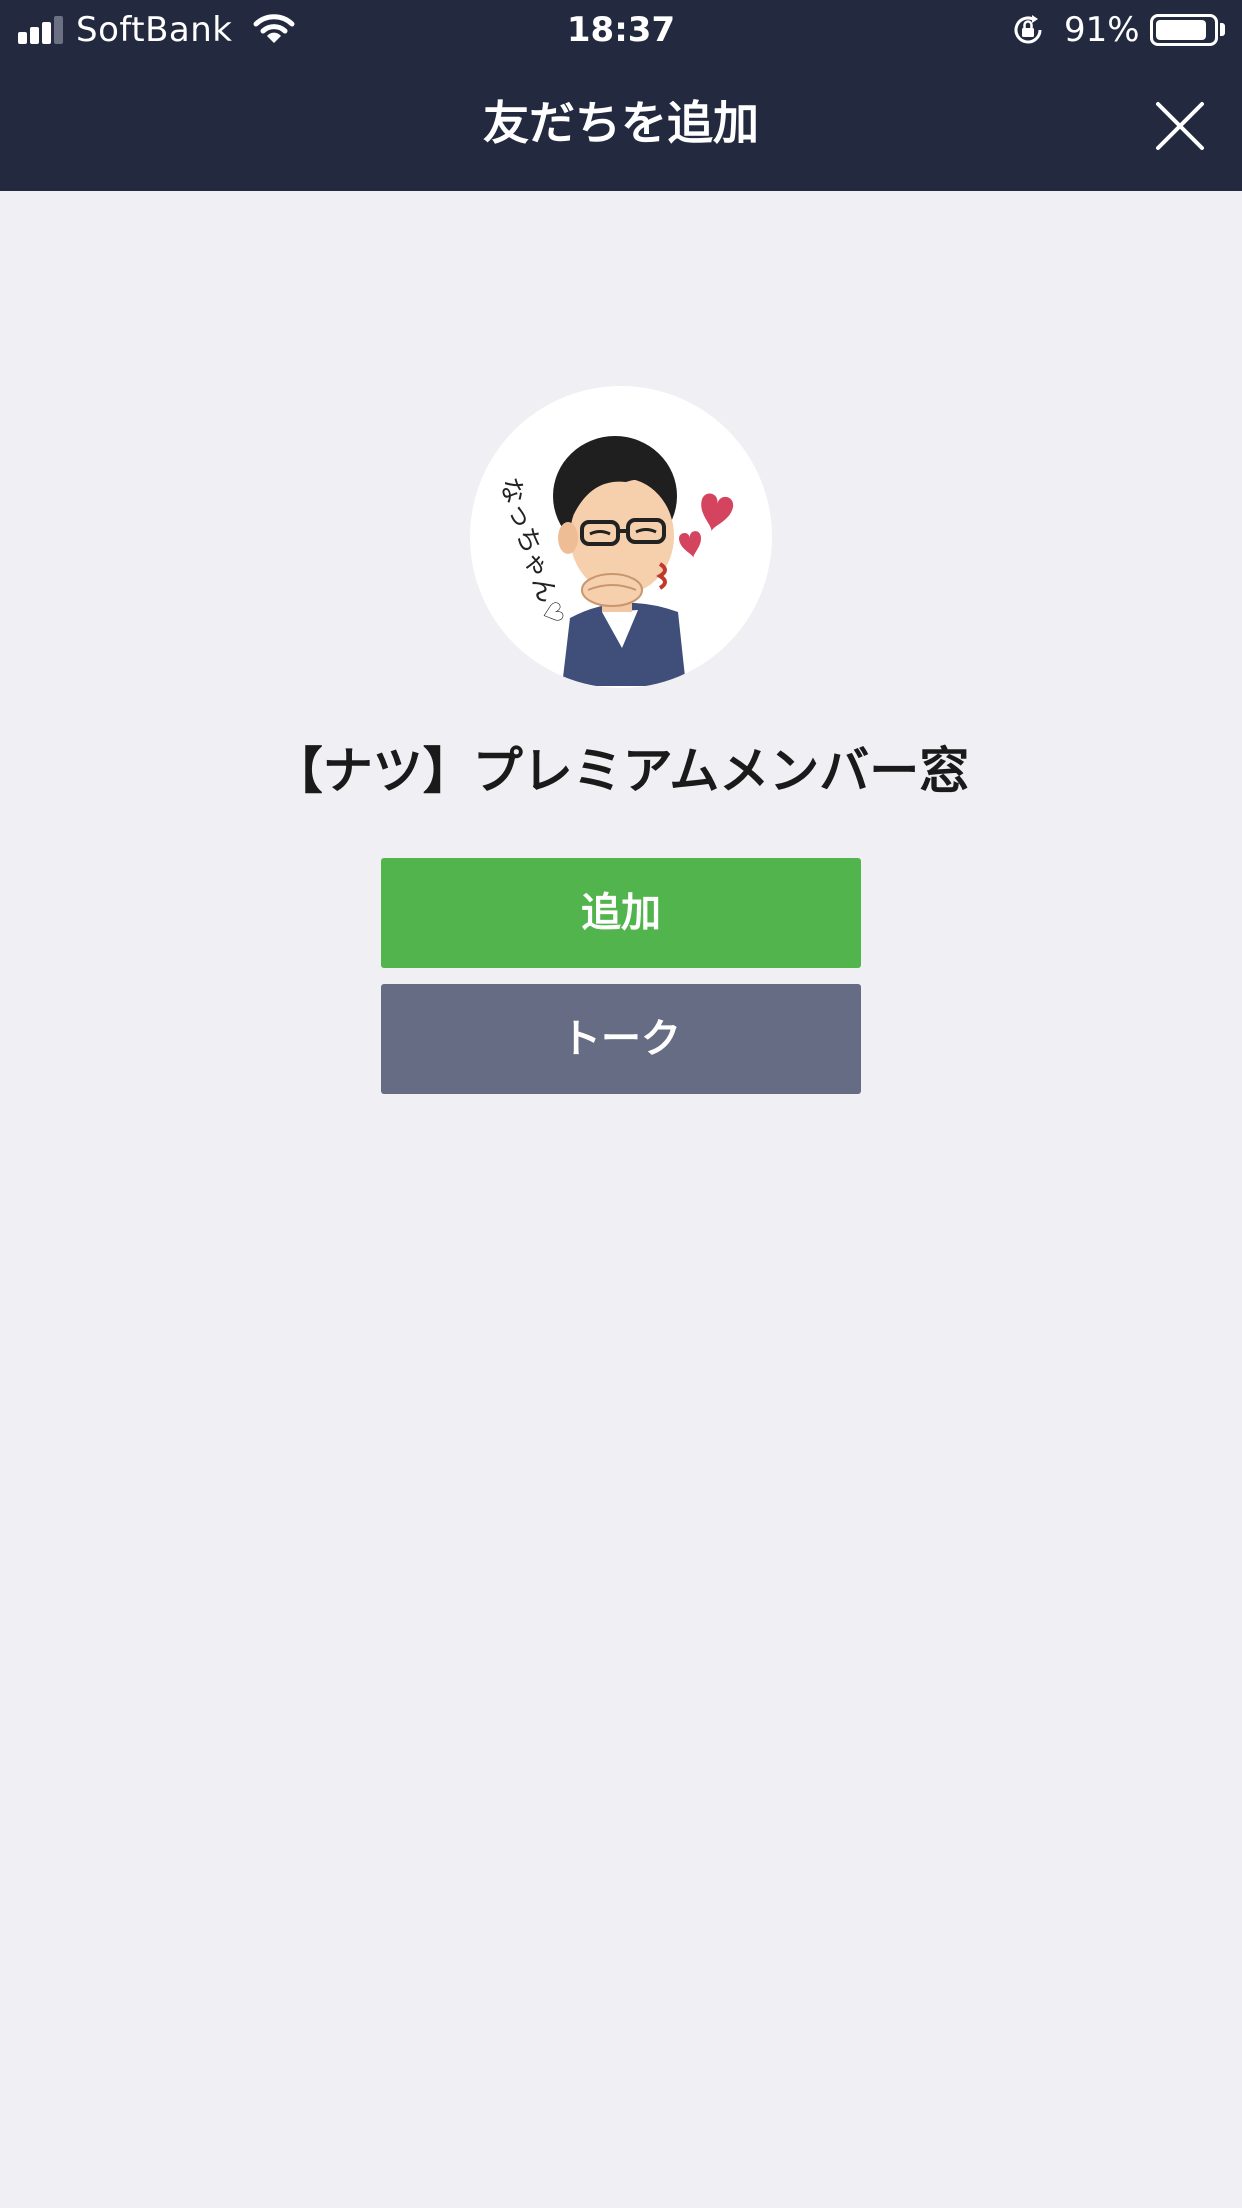 This screenshot has width=1242, height=2208. I want to click on battery-percent: 91%, so click(1102, 30).